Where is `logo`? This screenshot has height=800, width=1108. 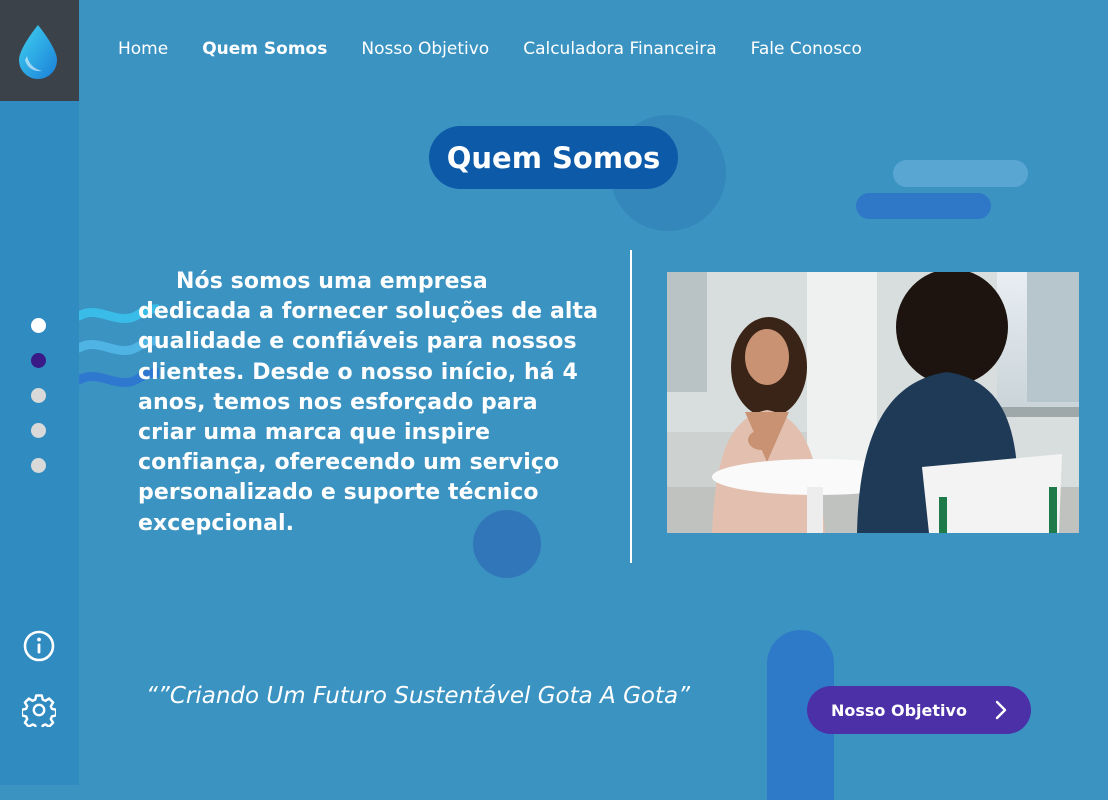 logo is located at coordinates (39, 50).